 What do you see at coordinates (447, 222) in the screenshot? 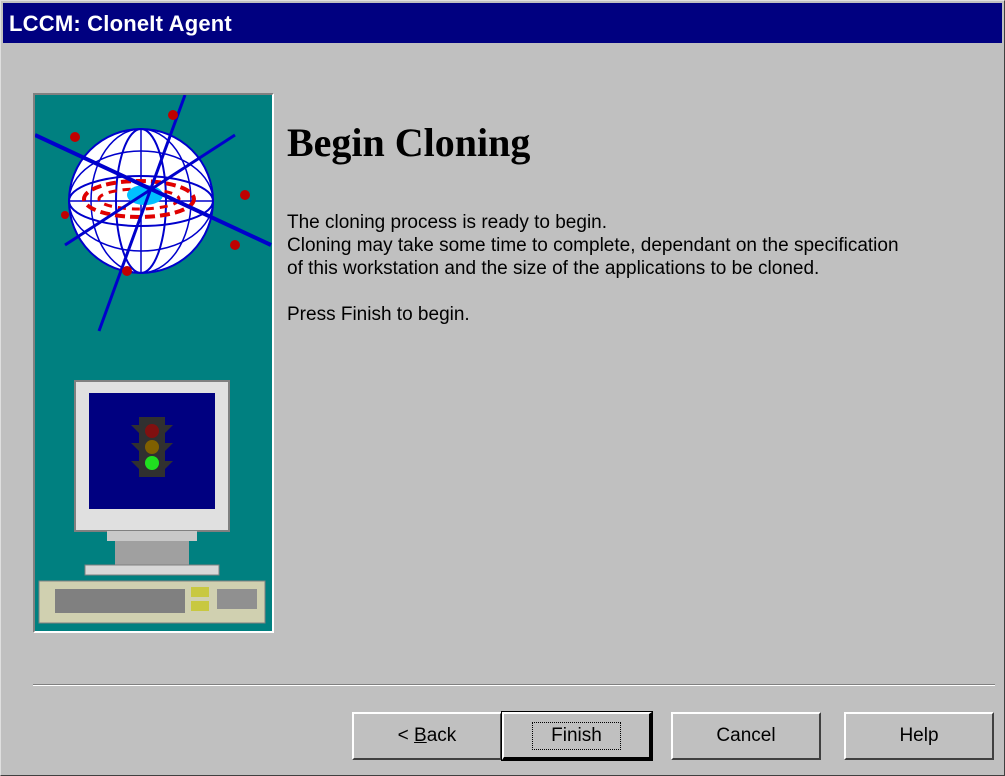
I see `description-line: The cloning process is ready to begin.` at bounding box center [447, 222].